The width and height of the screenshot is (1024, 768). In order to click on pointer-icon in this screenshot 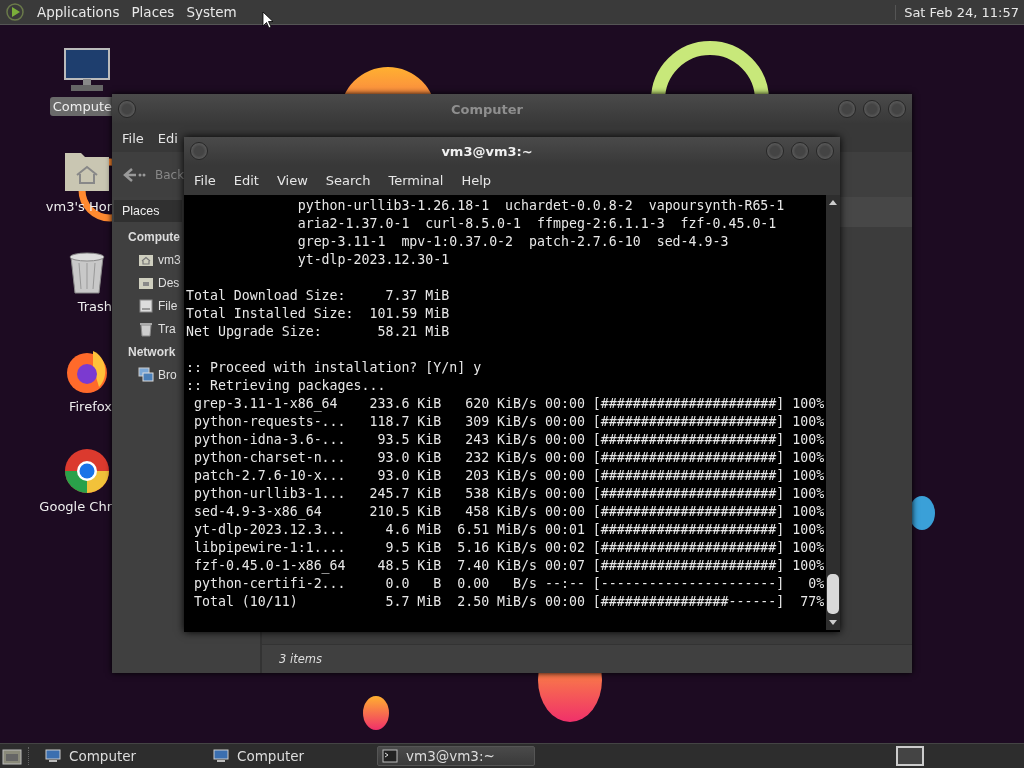, I will do `click(268, 20)`.